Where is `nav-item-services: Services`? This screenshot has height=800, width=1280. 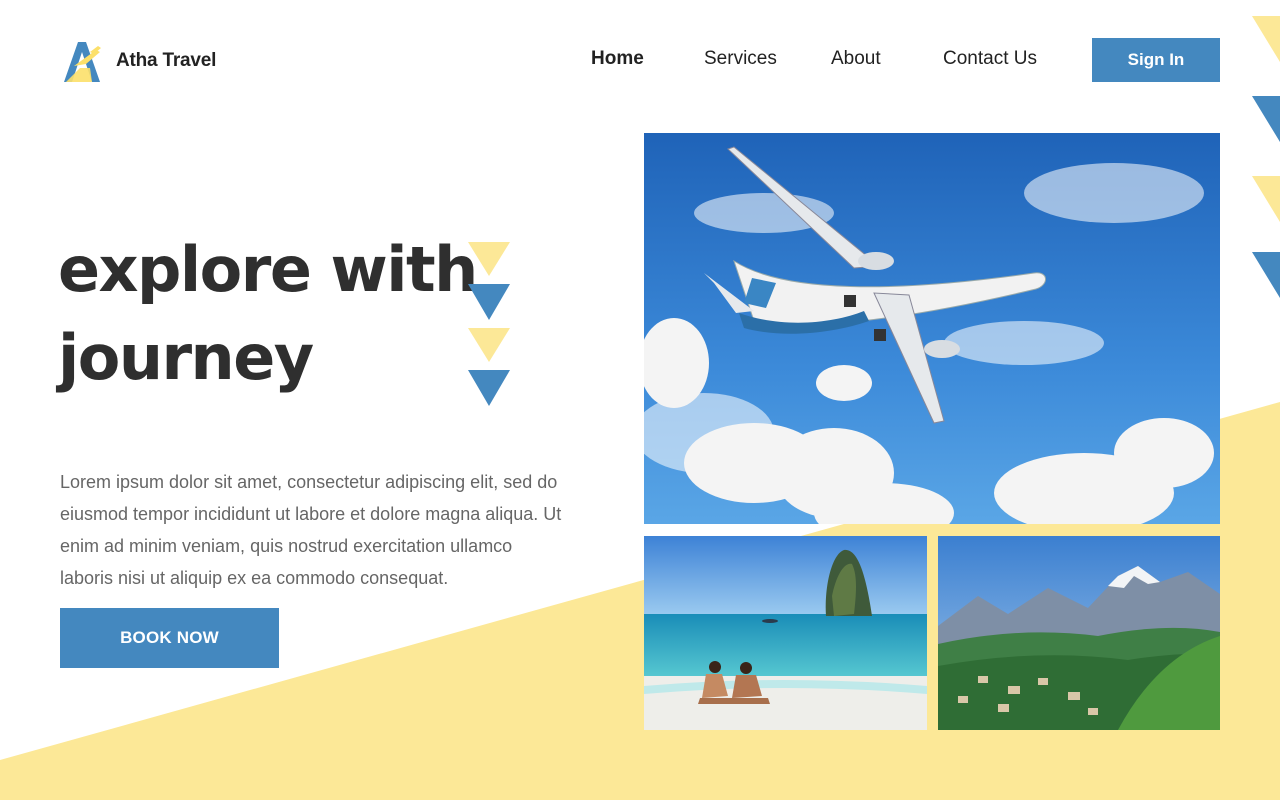
nav-item-services: Services is located at coordinates (740, 59).